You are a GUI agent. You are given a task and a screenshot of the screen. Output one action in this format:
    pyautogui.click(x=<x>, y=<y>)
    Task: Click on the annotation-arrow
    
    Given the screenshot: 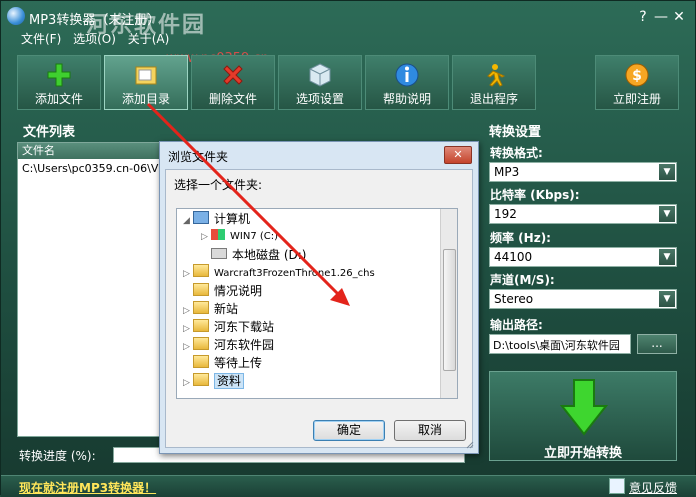 What is the action you would take?
    pyautogui.click(x=248, y=204)
    